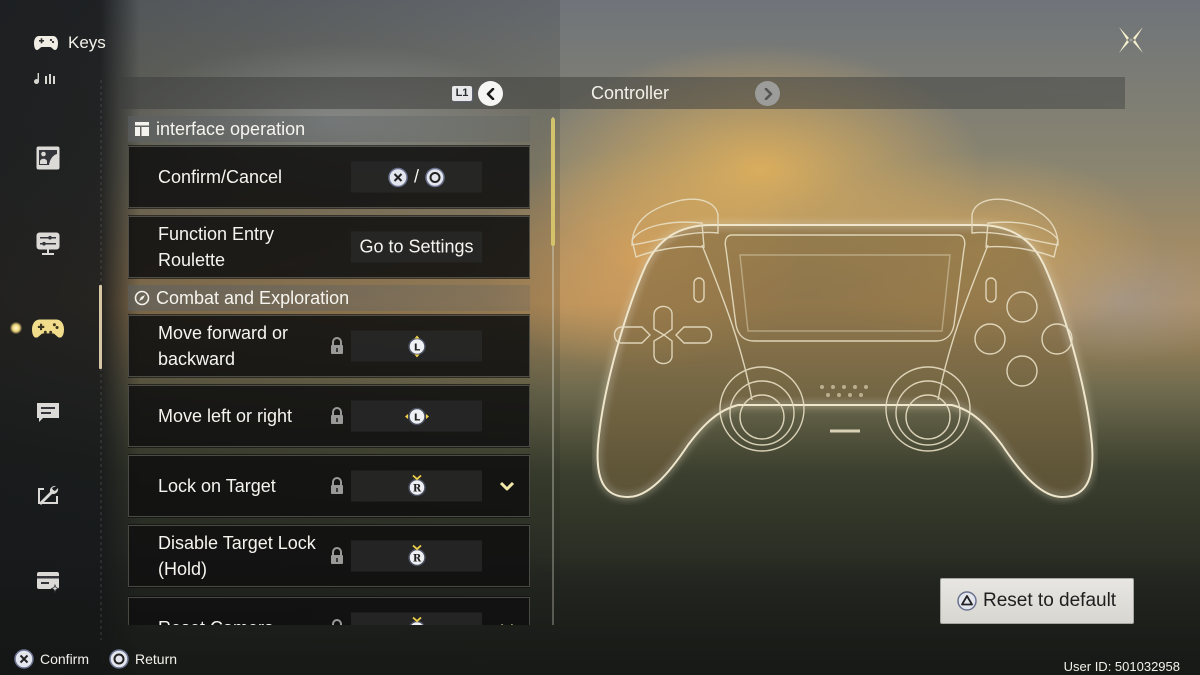  I want to click on chevron-left-icon, so click(490, 93).